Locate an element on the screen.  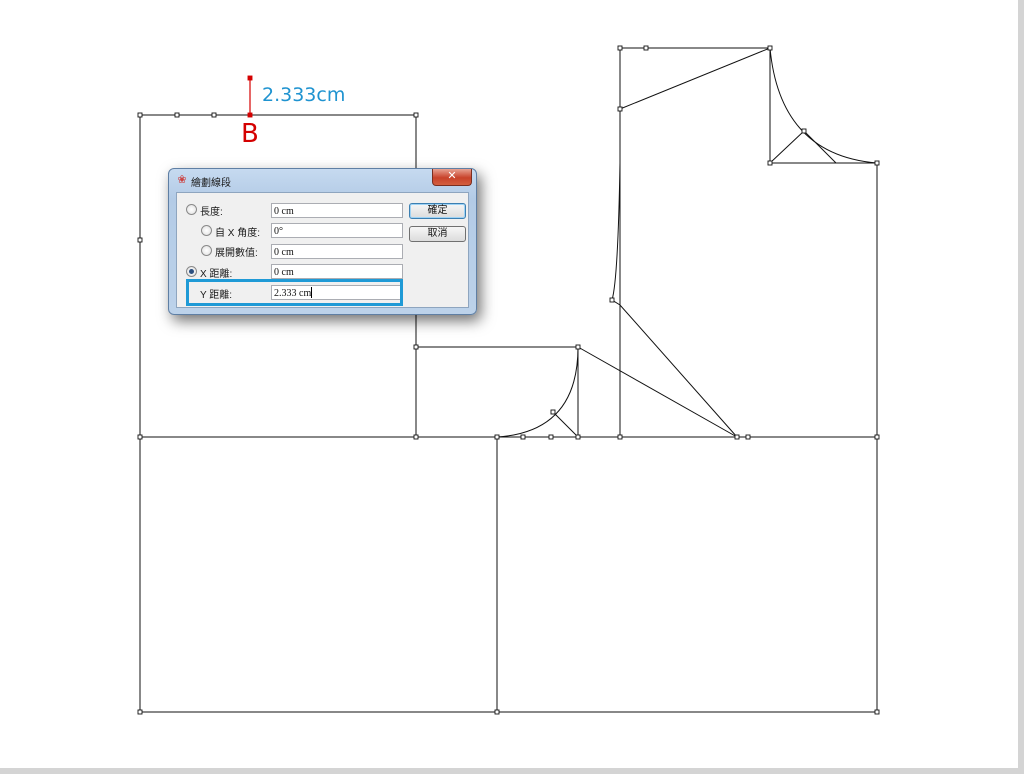
pattern-app-icon: ❀ is located at coordinates (182, 180).